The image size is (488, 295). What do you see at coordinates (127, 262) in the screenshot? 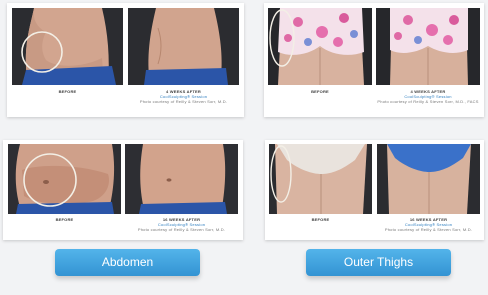
I see `abdomen-button: Abdomen` at bounding box center [127, 262].